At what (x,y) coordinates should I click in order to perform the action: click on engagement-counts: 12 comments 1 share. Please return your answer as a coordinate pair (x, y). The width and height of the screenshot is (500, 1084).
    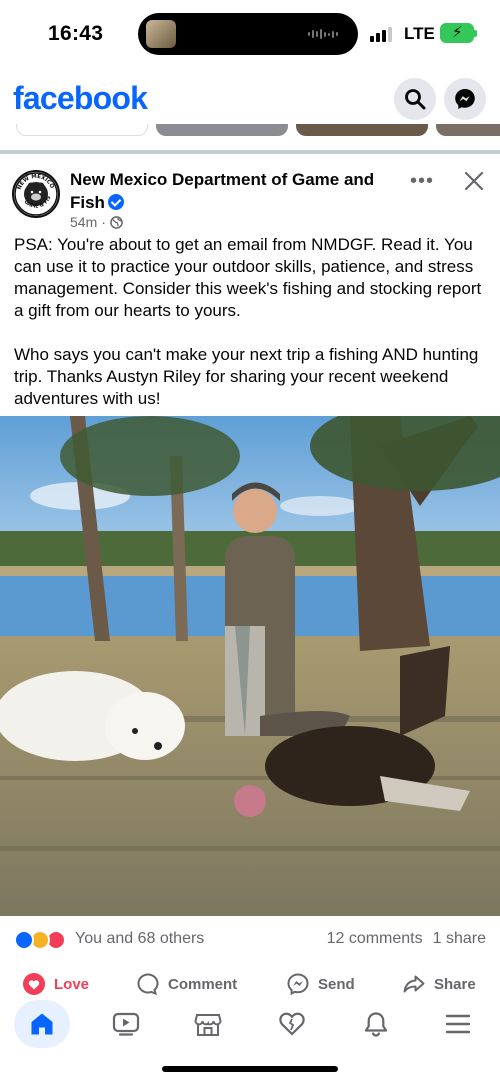
    Looking at the image, I should click on (406, 939).